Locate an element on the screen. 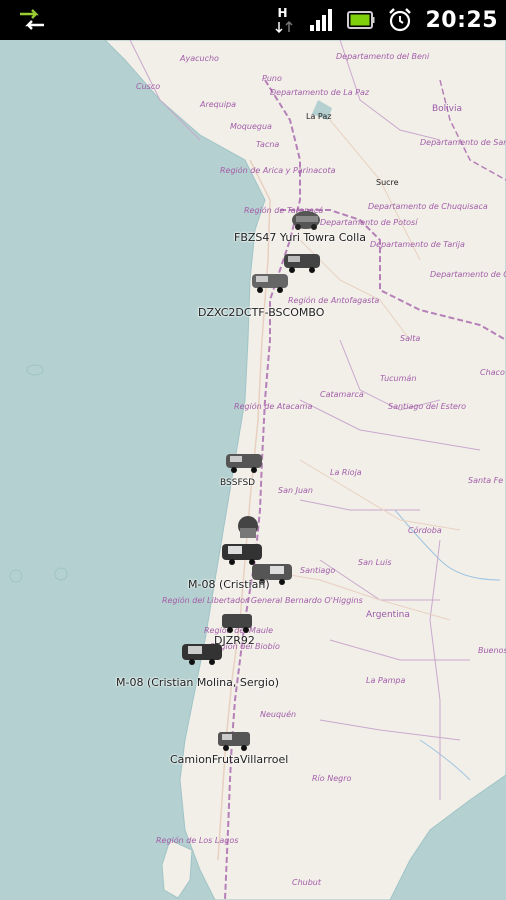  map-region-label: Región de Antofagasta is located at coordinates (334, 300).